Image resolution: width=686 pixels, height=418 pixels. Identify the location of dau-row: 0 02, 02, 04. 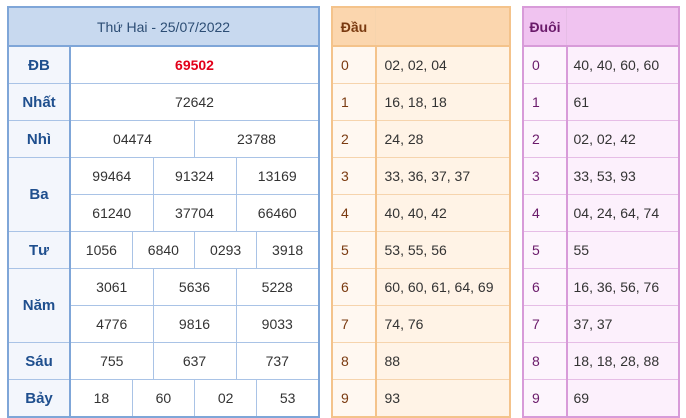
(421, 64).